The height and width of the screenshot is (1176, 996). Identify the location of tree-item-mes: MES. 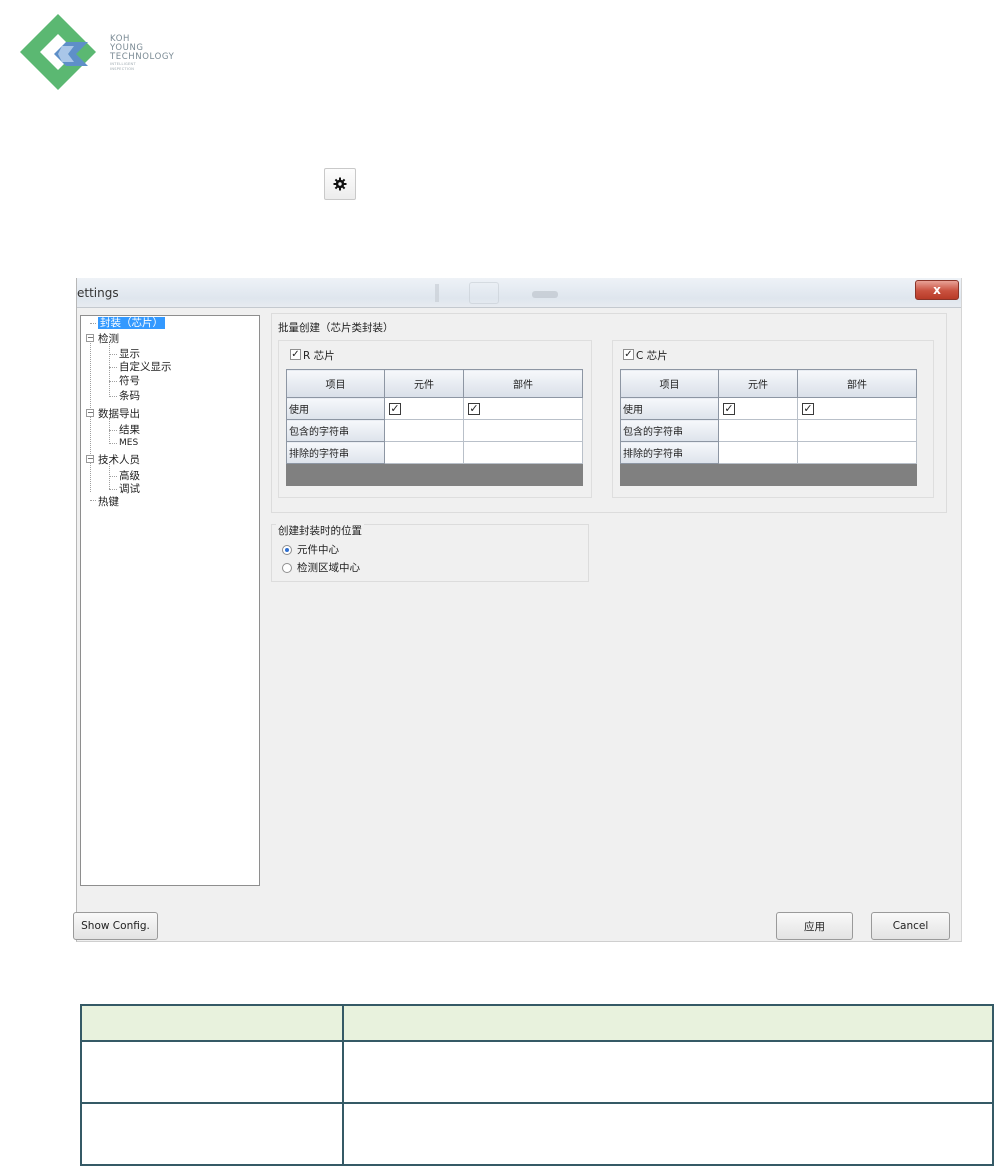
(128, 443).